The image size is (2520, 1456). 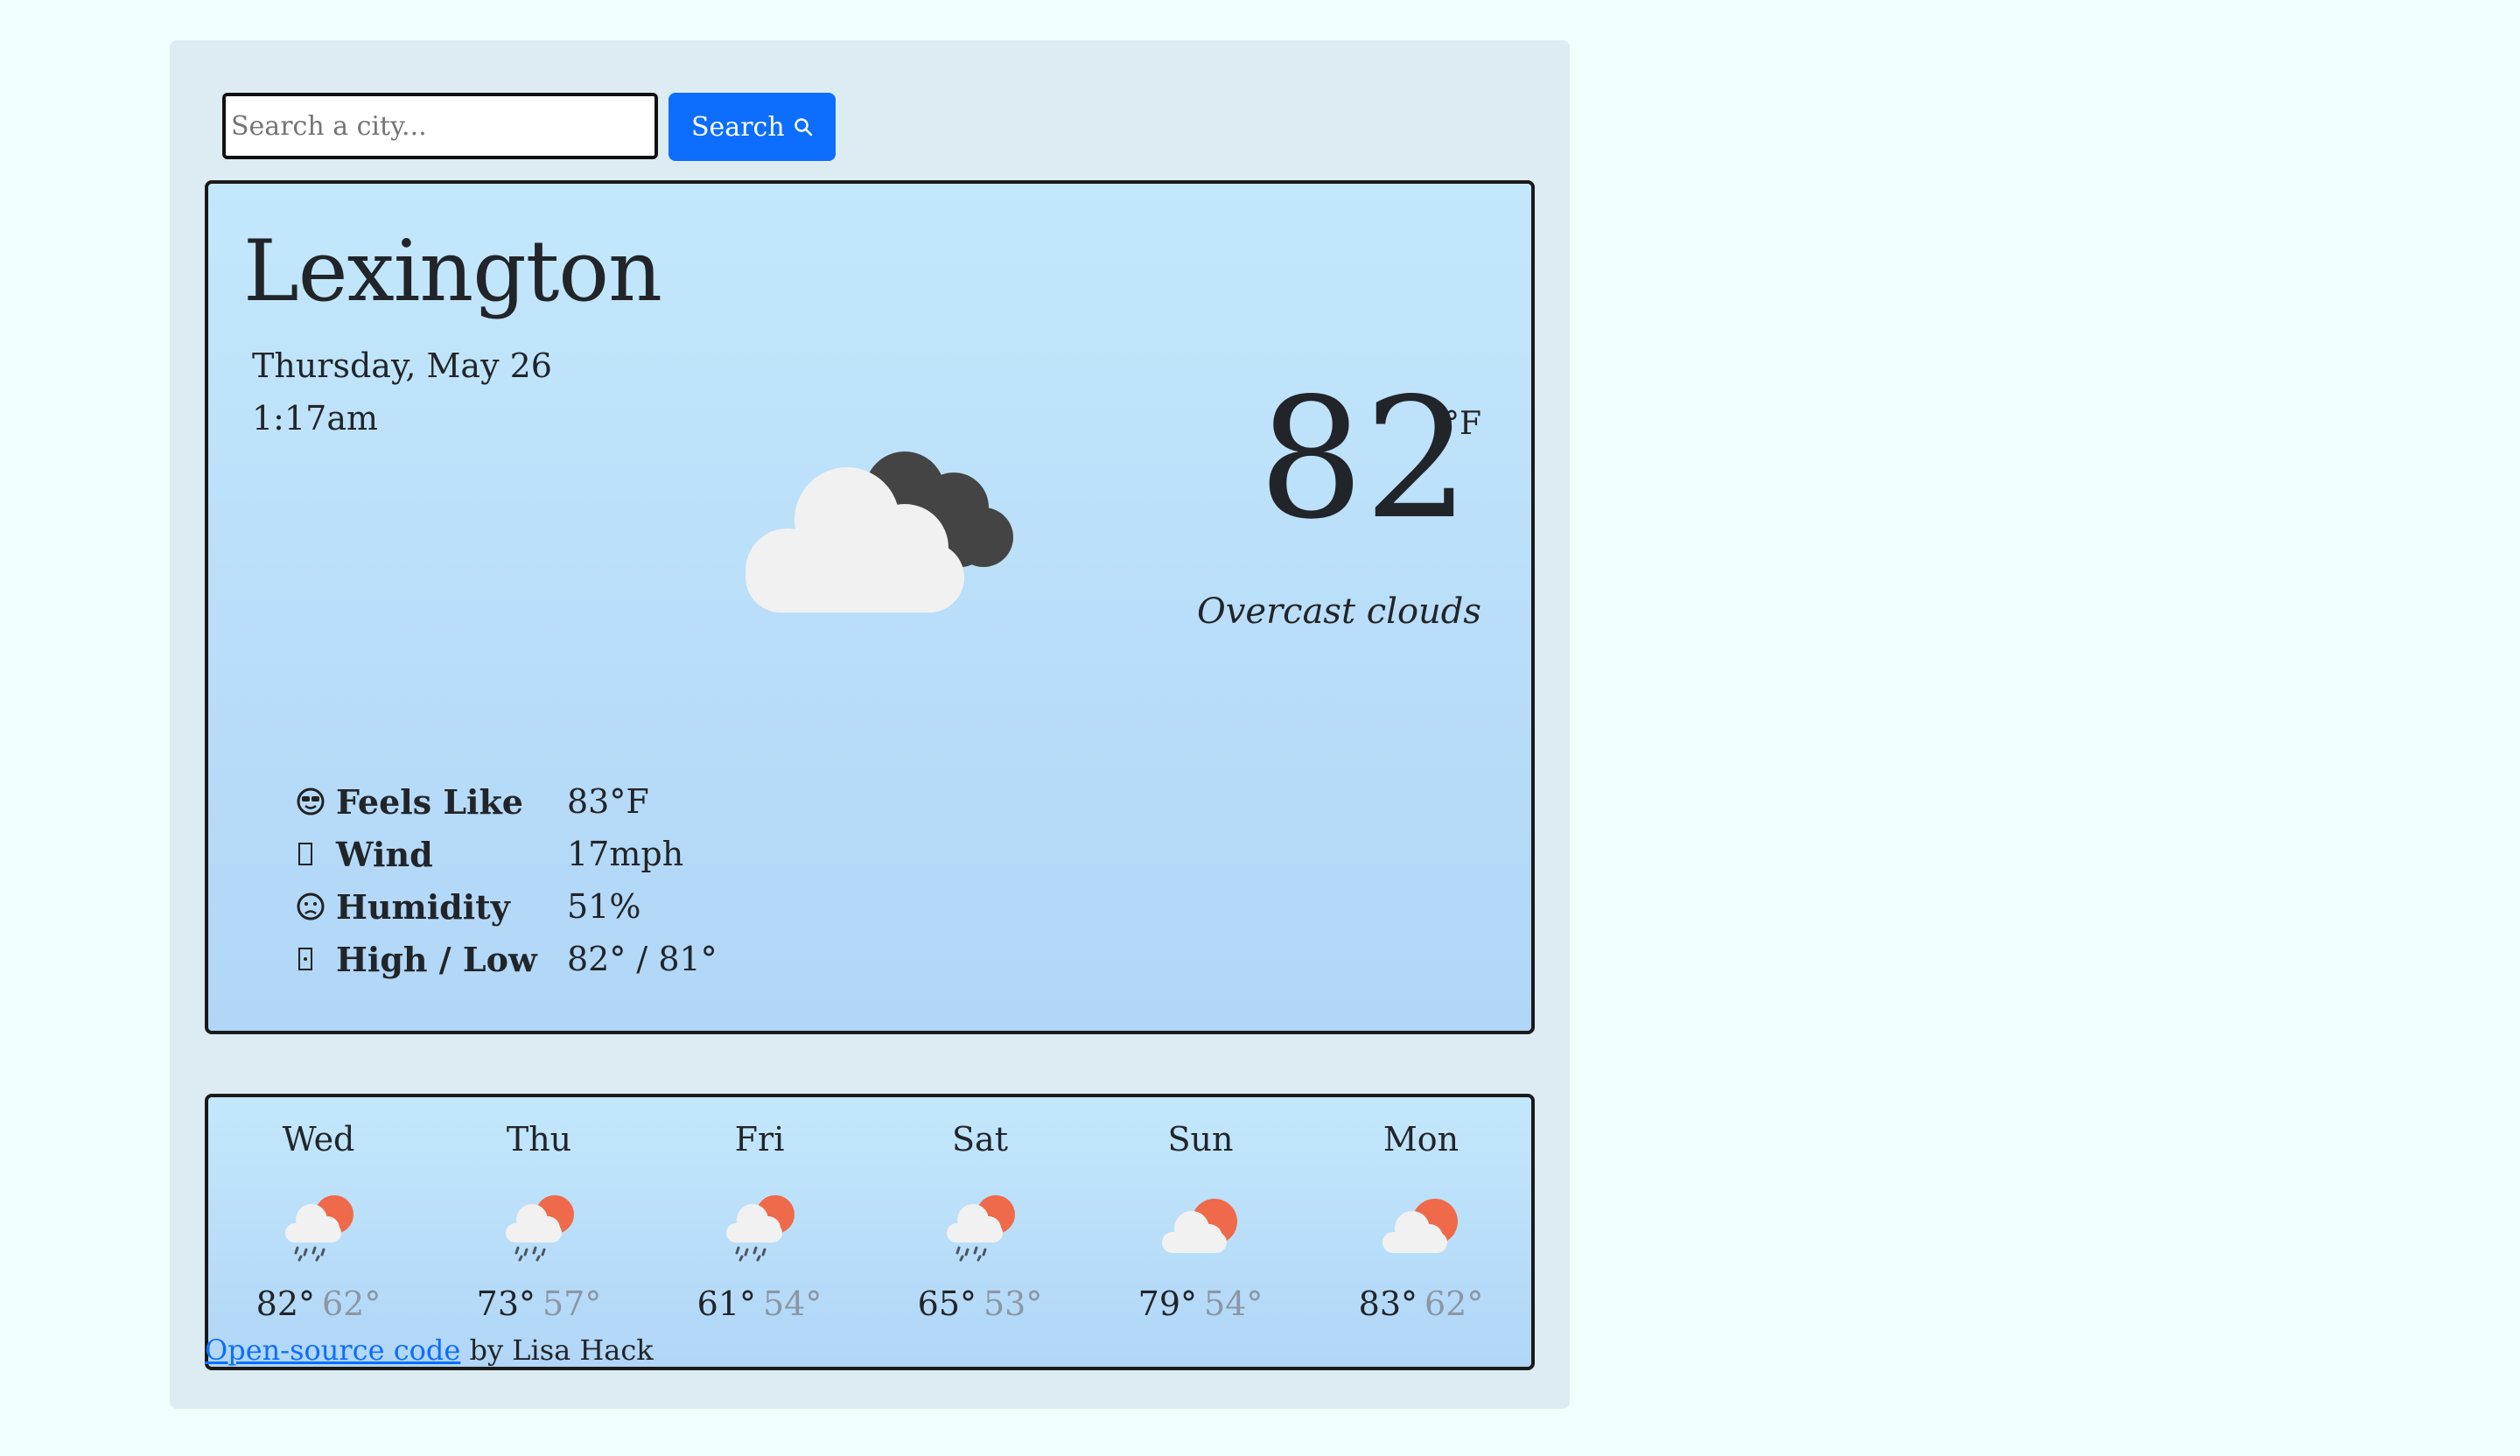 I want to click on detail-row-feels-like: Feels Like 83°F, so click(x=507, y=801).